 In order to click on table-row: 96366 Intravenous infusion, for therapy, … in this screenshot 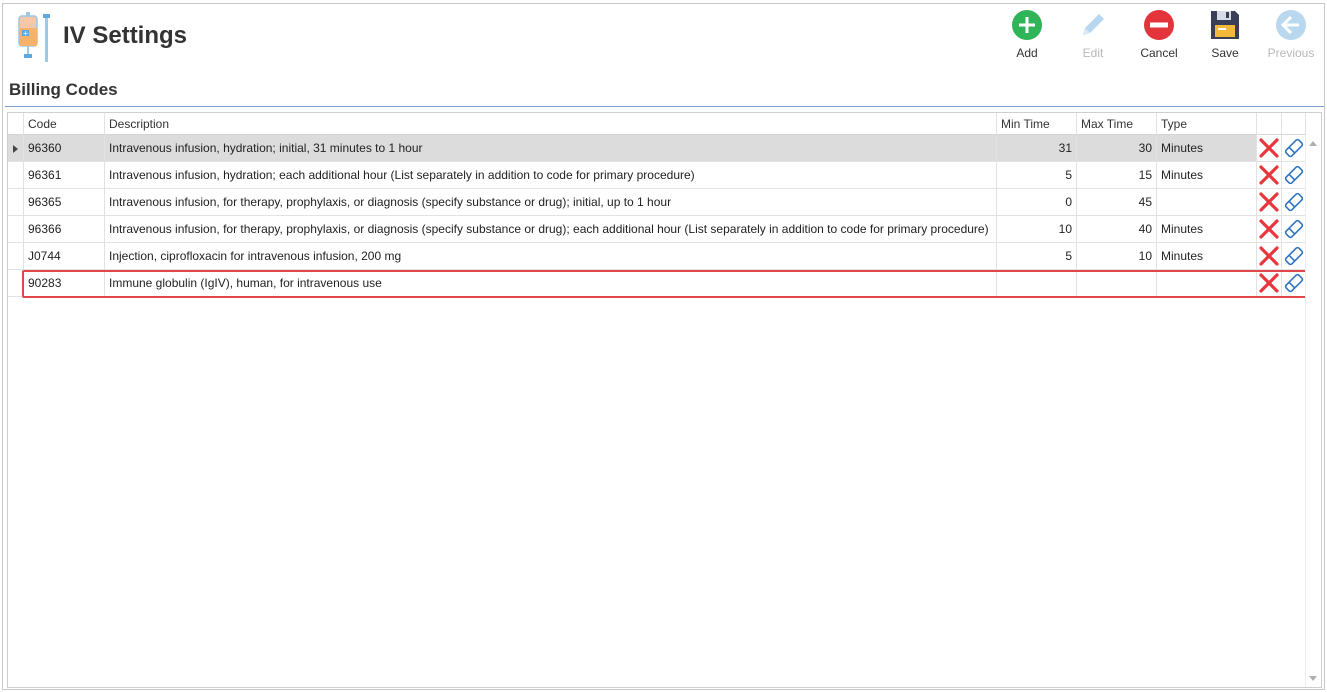, I will do `click(657, 229)`.